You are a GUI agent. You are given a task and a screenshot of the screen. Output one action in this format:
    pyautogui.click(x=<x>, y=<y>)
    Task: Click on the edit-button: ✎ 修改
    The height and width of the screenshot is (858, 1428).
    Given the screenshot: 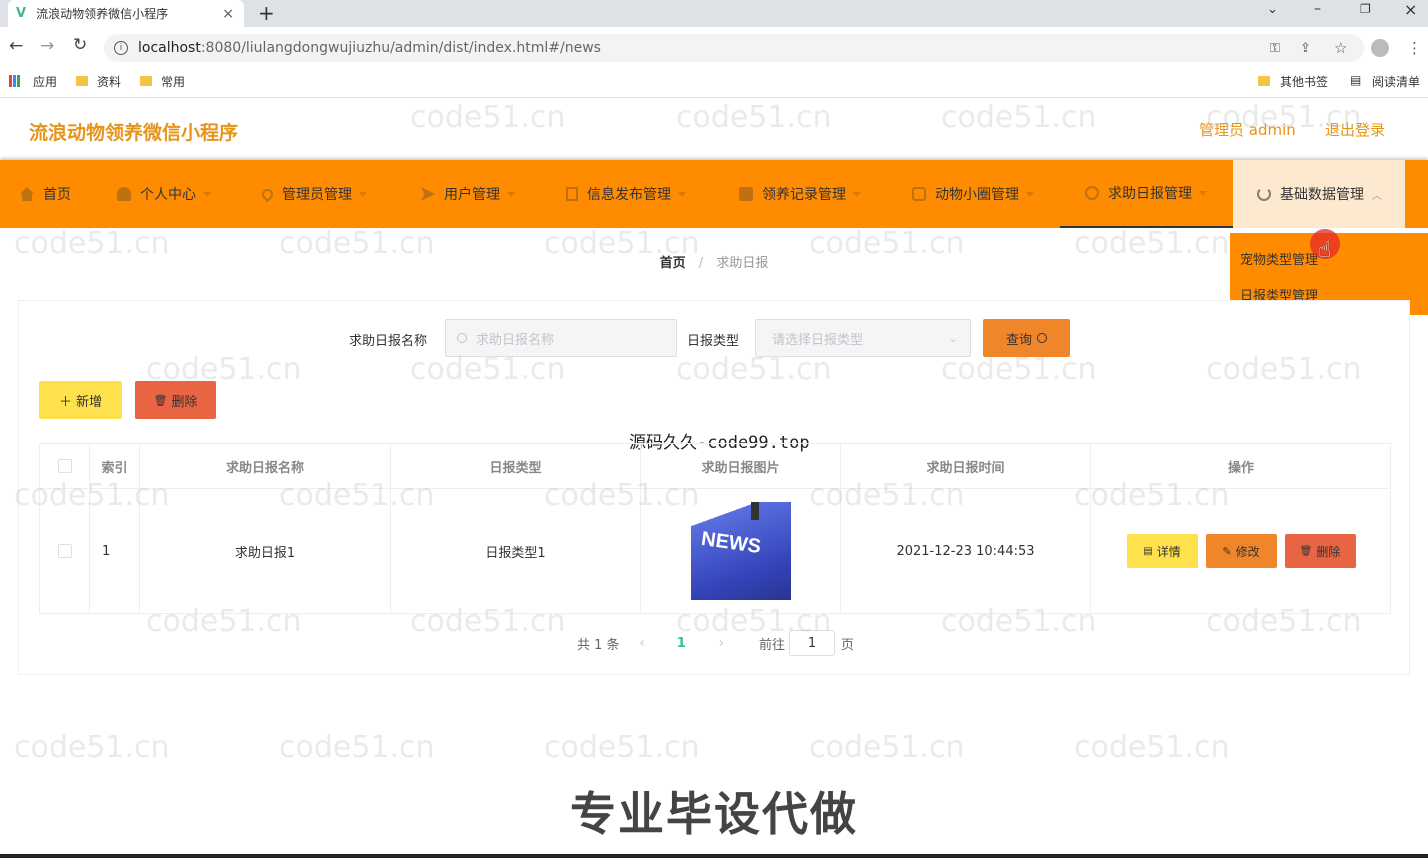 What is the action you would take?
    pyautogui.click(x=1241, y=551)
    